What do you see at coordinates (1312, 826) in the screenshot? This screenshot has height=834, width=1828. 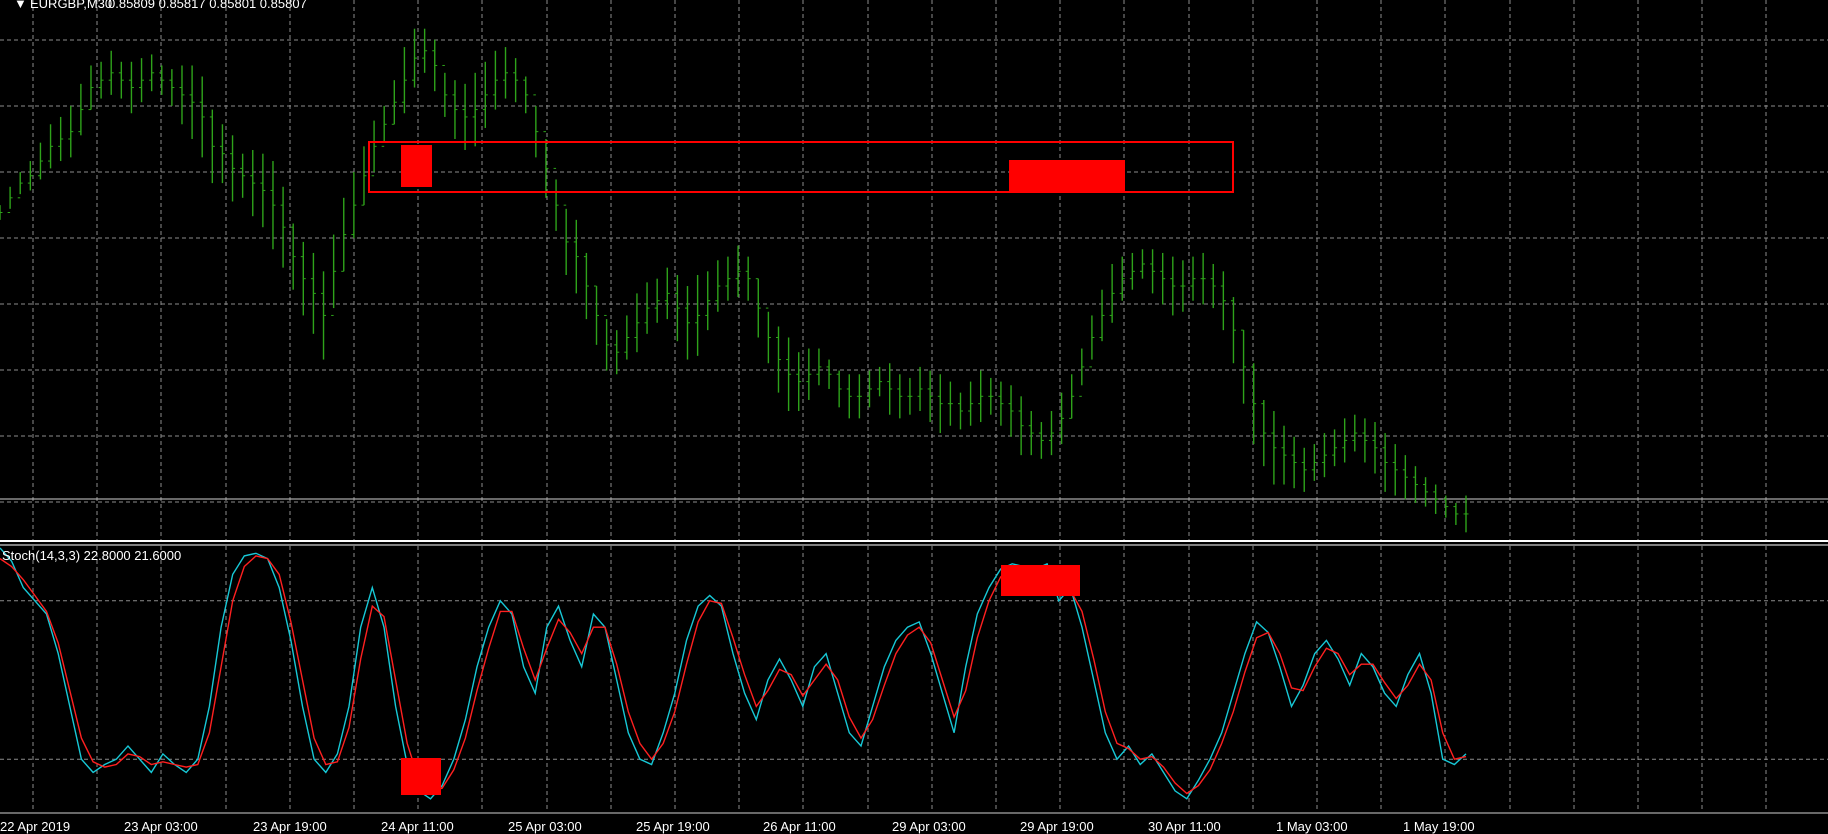 I see `time-tick-label: 1 May 03:00` at bounding box center [1312, 826].